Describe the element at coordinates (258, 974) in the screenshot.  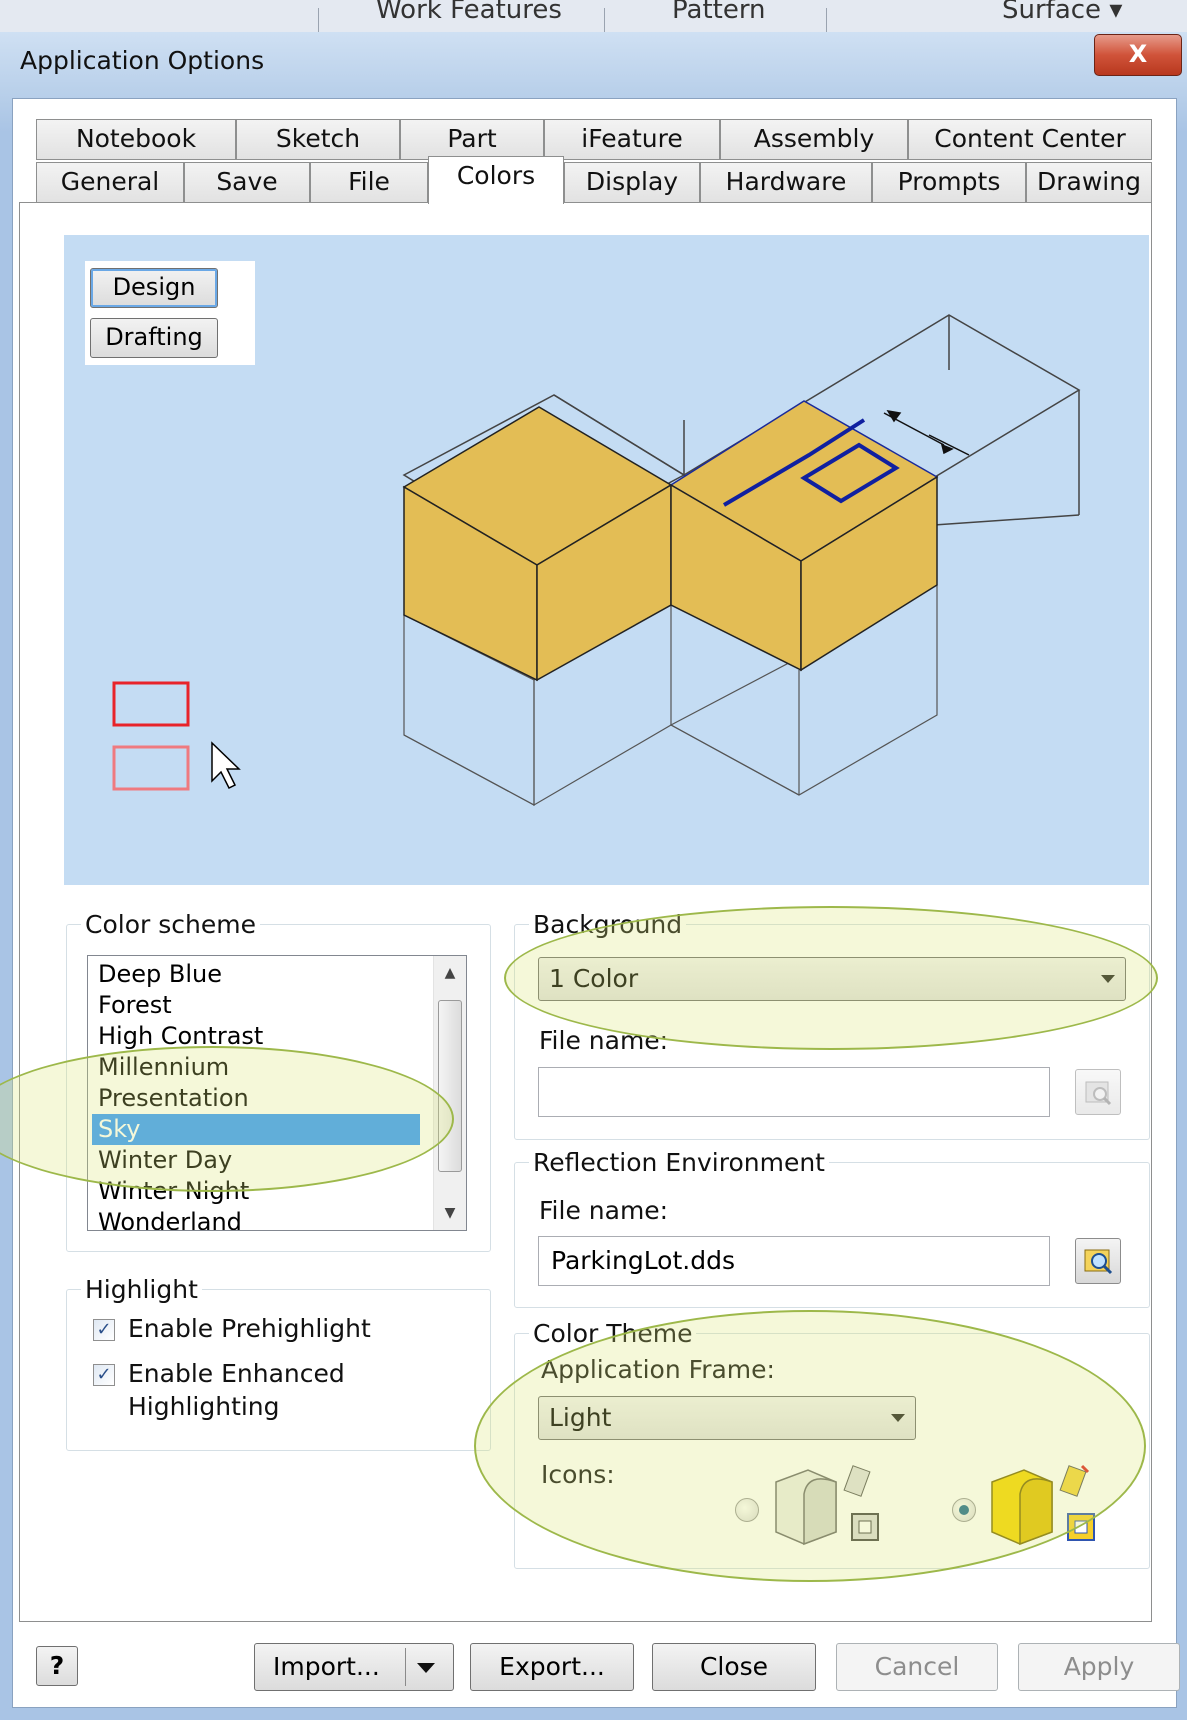
I see `list-item: Deep Blue` at that location.